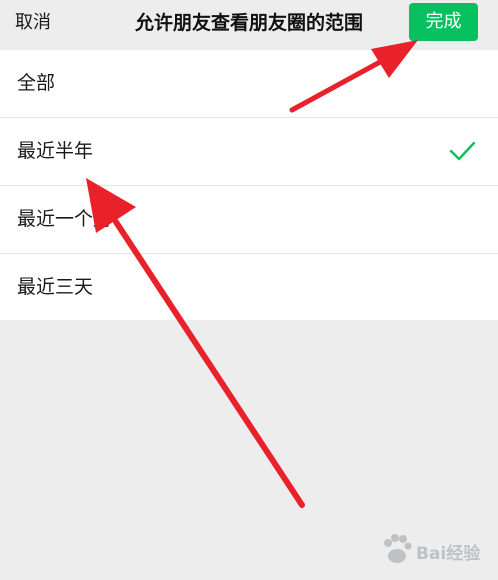 The image size is (498, 580). Describe the element at coordinates (448, 554) in the screenshot. I see `watermark-text: Bai经验` at that location.